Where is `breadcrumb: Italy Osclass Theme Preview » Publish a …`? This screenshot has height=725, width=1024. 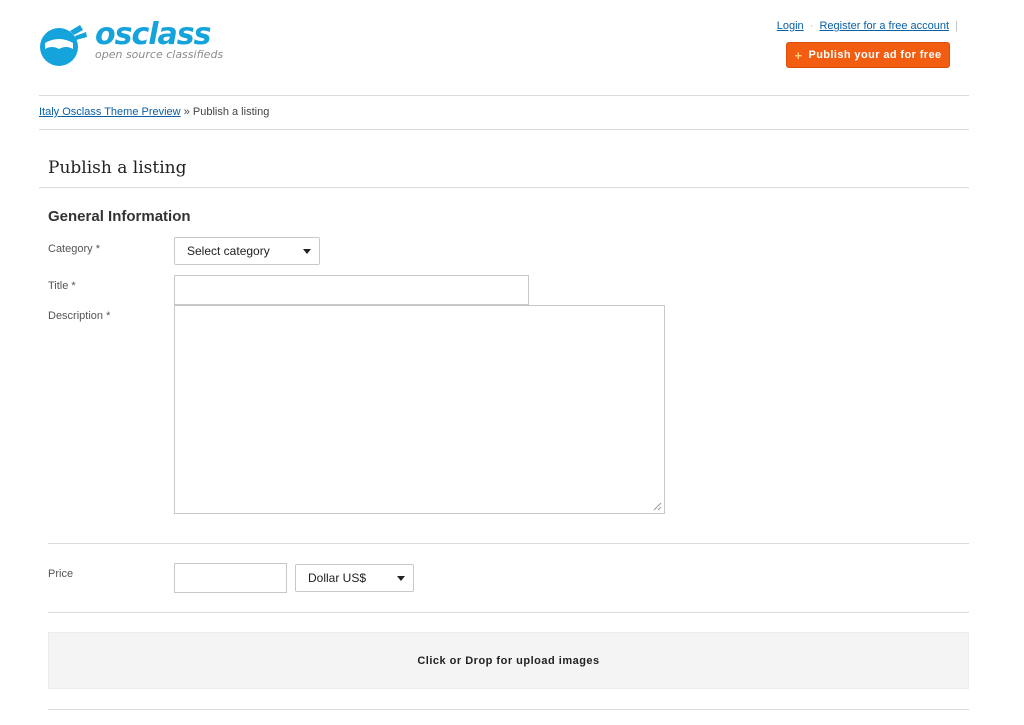
breadcrumb: Italy Osclass Theme Preview » Publish a … is located at coordinates (154, 112).